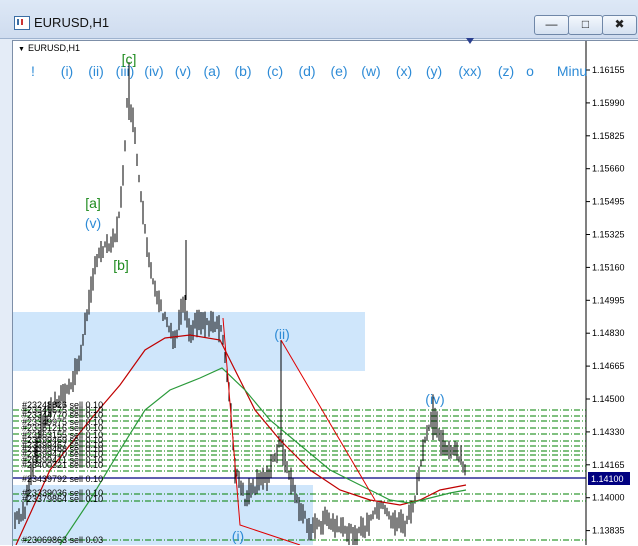  I want to click on price-tick-label: 1.14665, so click(608, 366).